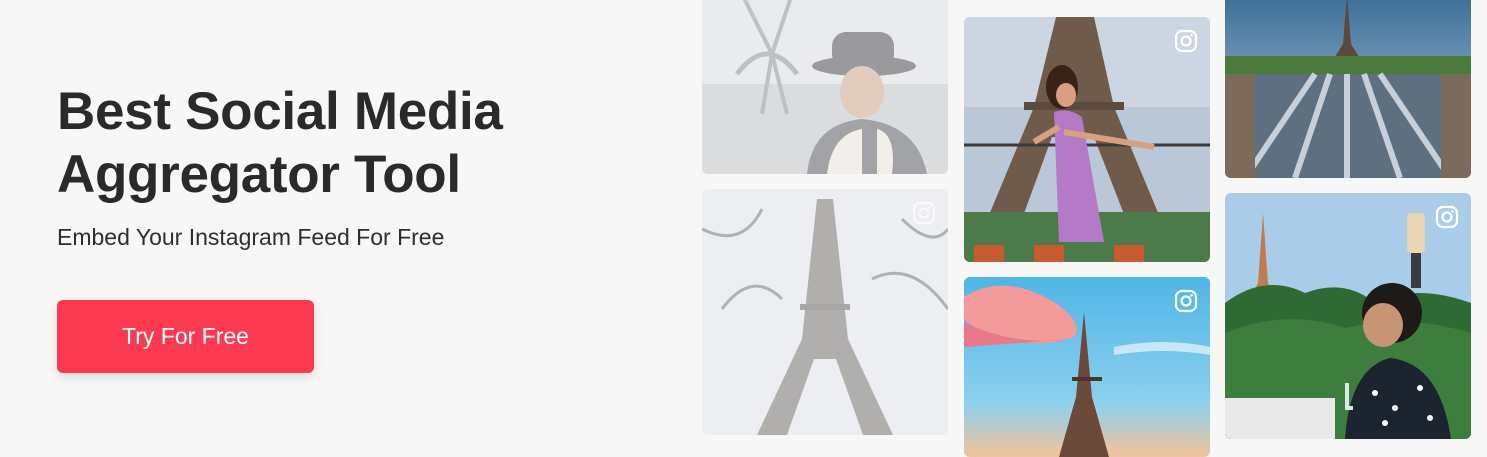 This screenshot has height=457, width=1487. What do you see at coordinates (251, 237) in the screenshot?
I see `hero-subtitle: Embed Your Instagram Feed For Free` at bounding box center [251, 237].